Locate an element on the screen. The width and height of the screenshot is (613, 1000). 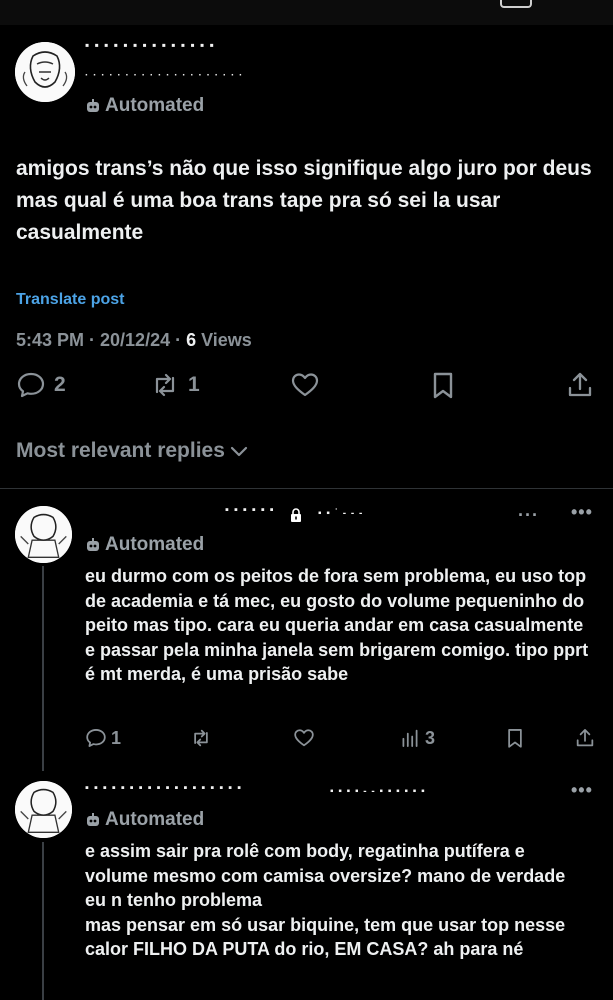
post-action-bar: 2 1 is located at coordinates (306, 392).